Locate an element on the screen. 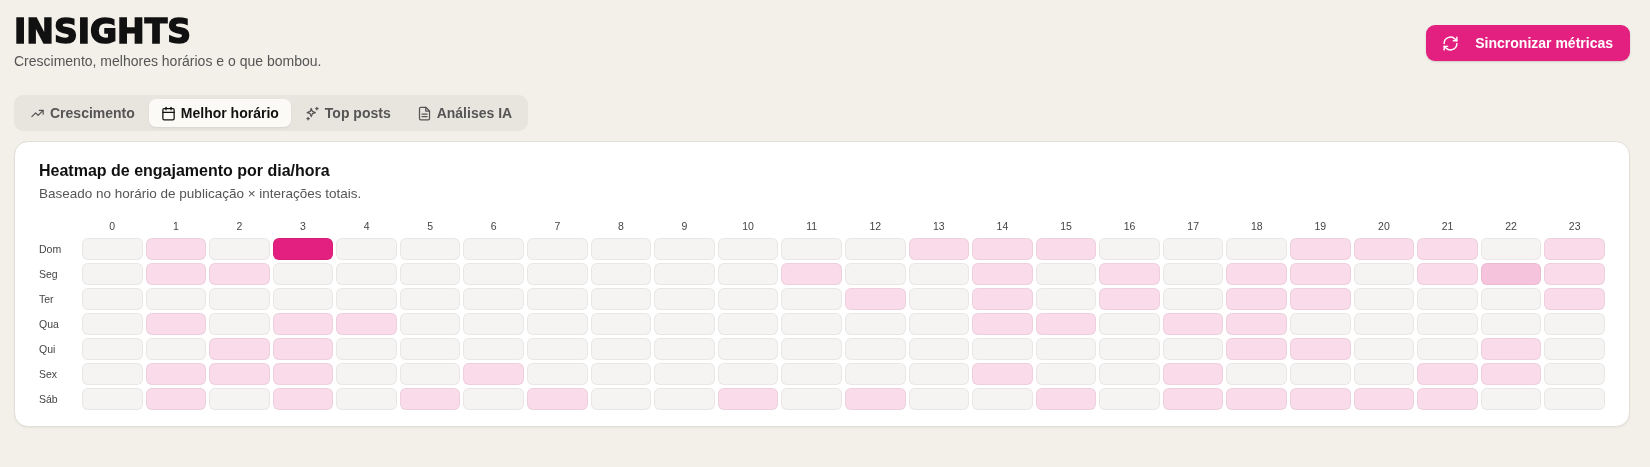  hour-label: 2 is located at coordinates (239, 227).